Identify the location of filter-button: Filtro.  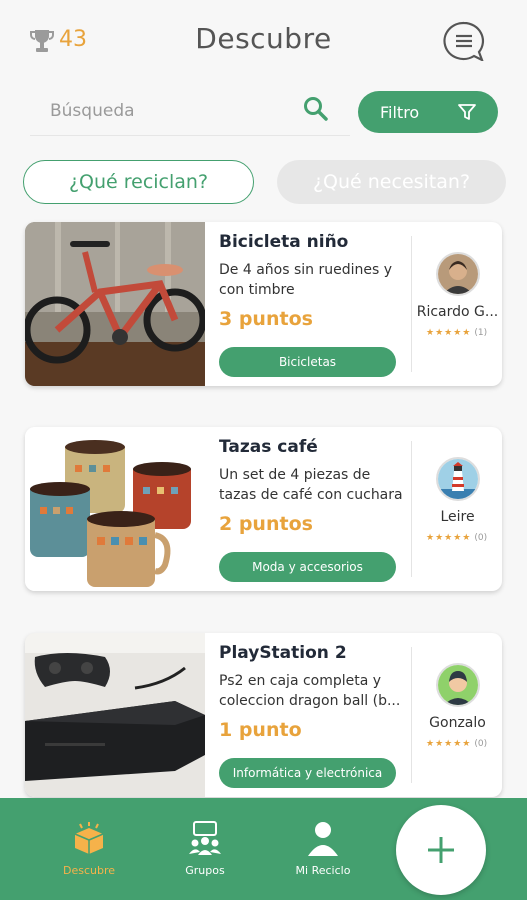
(428, 112).